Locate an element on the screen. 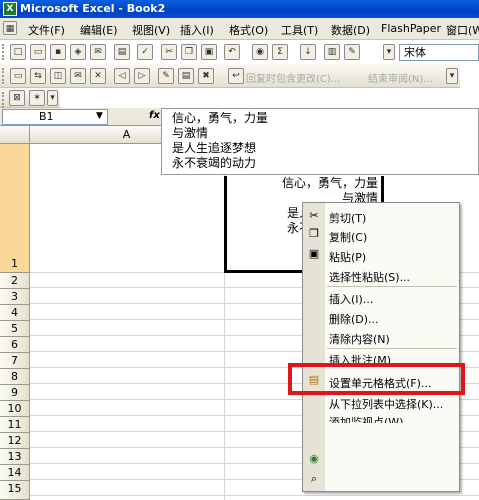 The width and height of the screenshot is (479, 500). compare-icon: ⇆ is located at coordinates (38, 76).